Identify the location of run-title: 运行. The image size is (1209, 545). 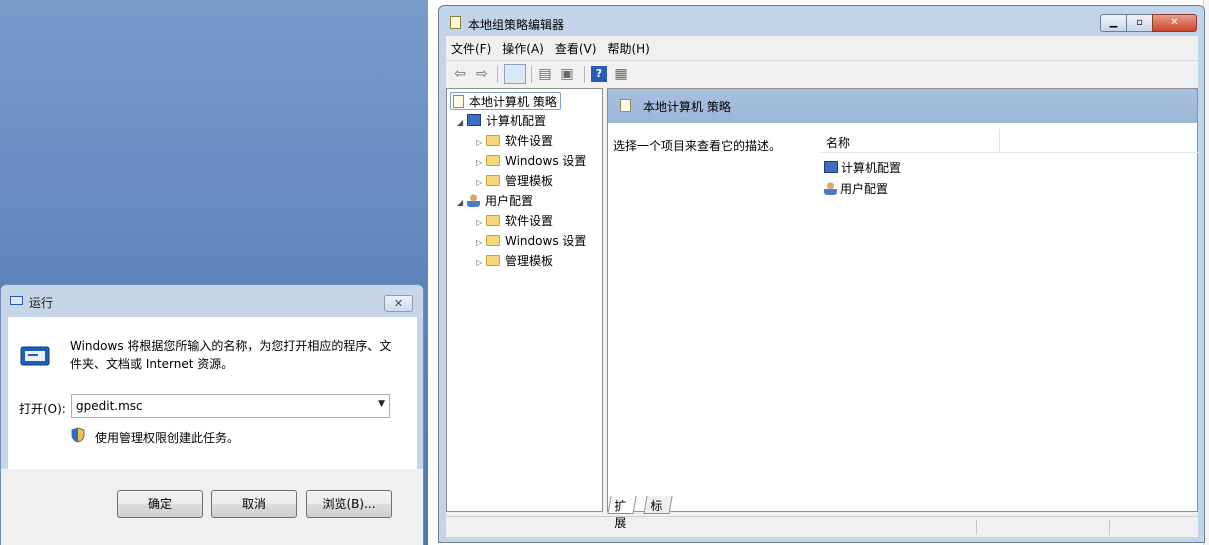
(41, 303).